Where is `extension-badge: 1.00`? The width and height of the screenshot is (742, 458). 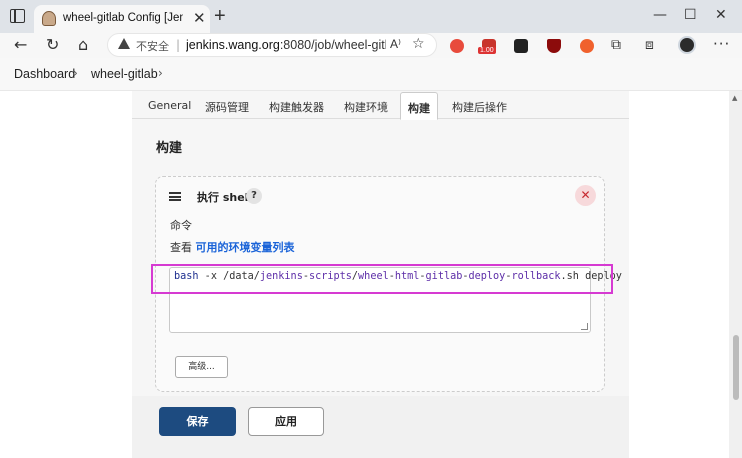 extension-badge: 1.00 is located at coordinates (487, 50).